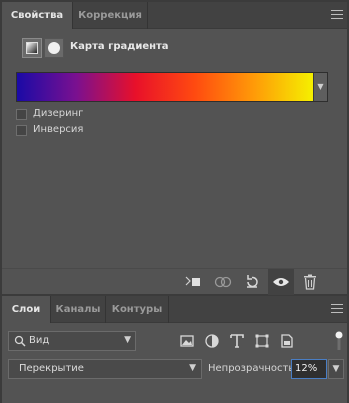  What do you see at coordinates (287, 341) in the screenshot?
I see `smart-object-filter-icon` at bounding box center [287, 341].